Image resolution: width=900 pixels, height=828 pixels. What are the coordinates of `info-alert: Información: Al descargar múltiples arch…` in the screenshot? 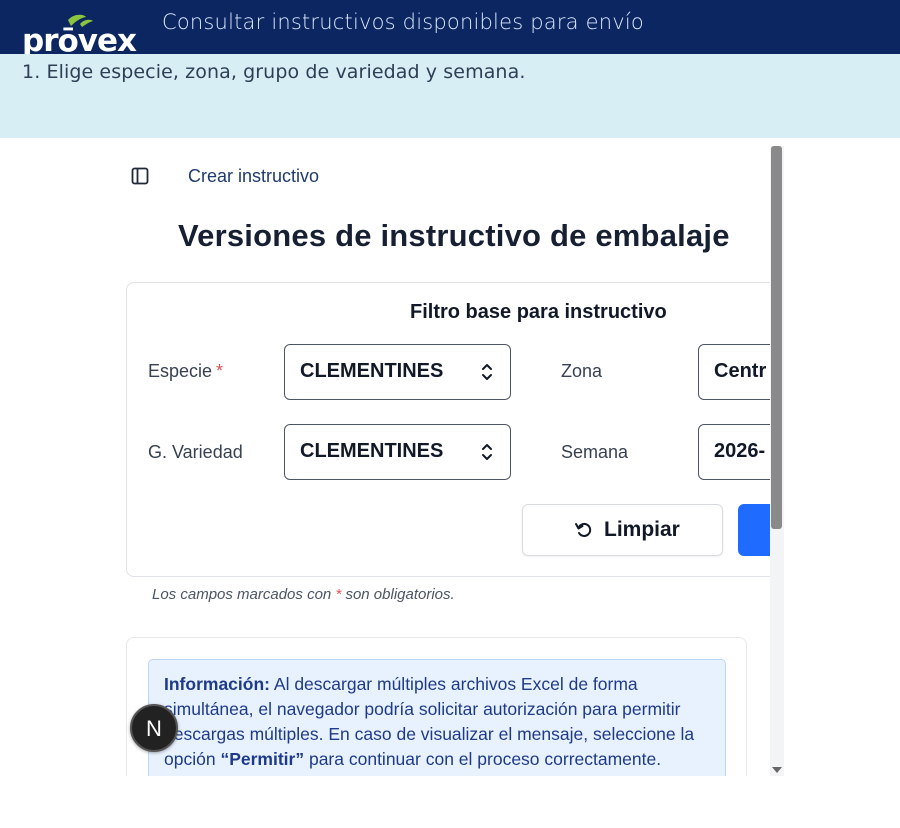 It's located at (437, 717).